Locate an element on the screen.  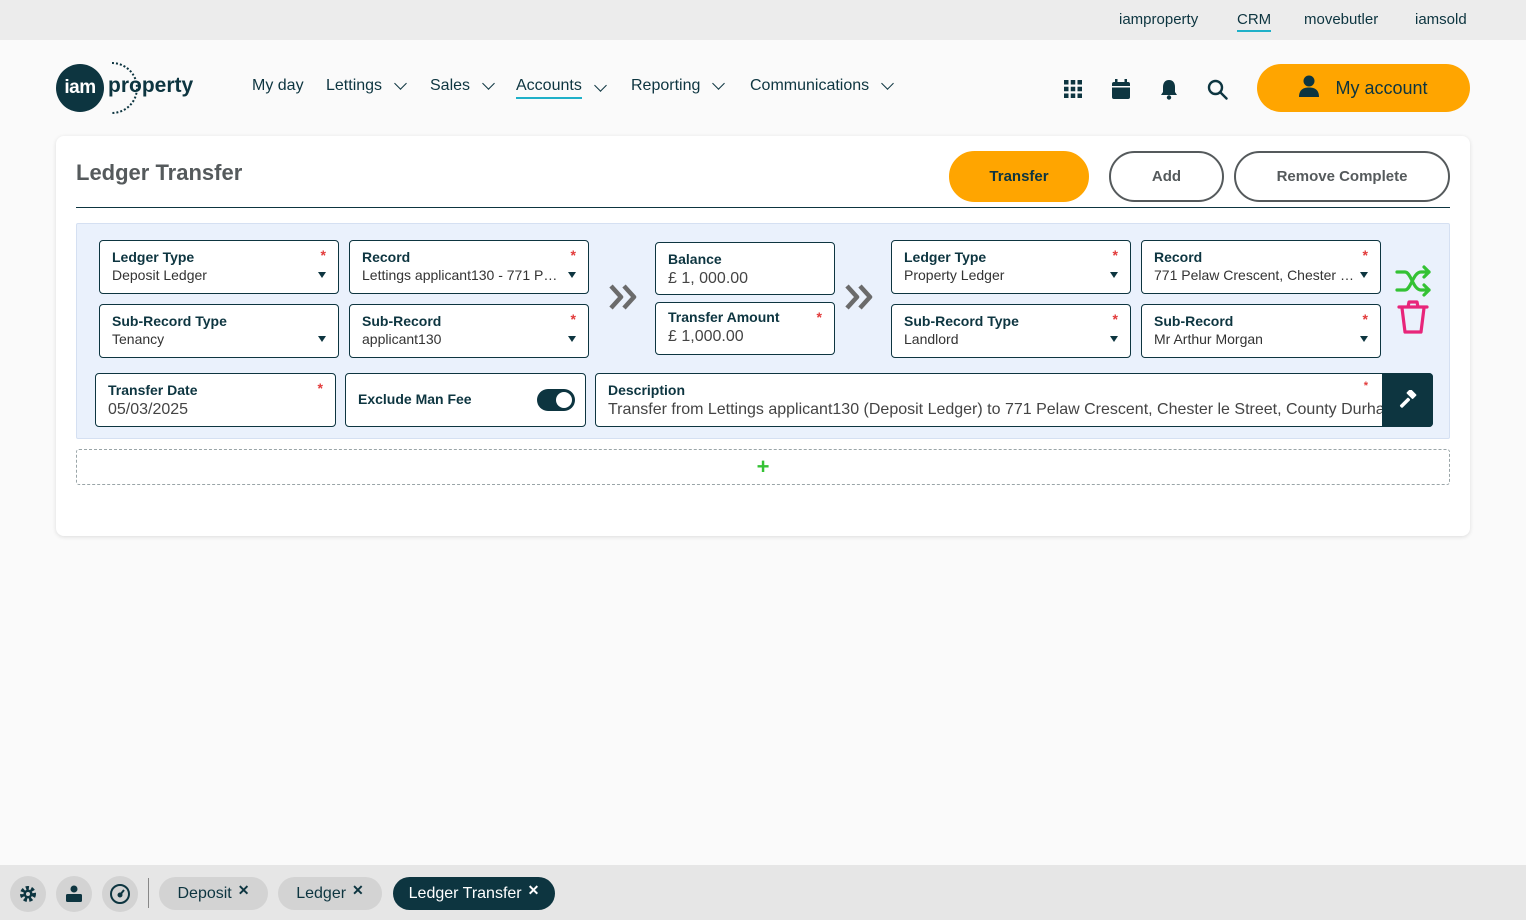
tab-label: Ledger Transfer is located at coordinates (465, 893).